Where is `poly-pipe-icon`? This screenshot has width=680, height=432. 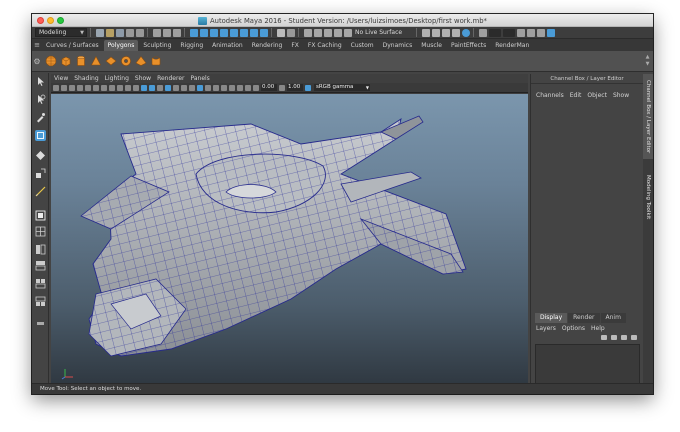
poly-pipe-icon is located at coordinates (156, 61).